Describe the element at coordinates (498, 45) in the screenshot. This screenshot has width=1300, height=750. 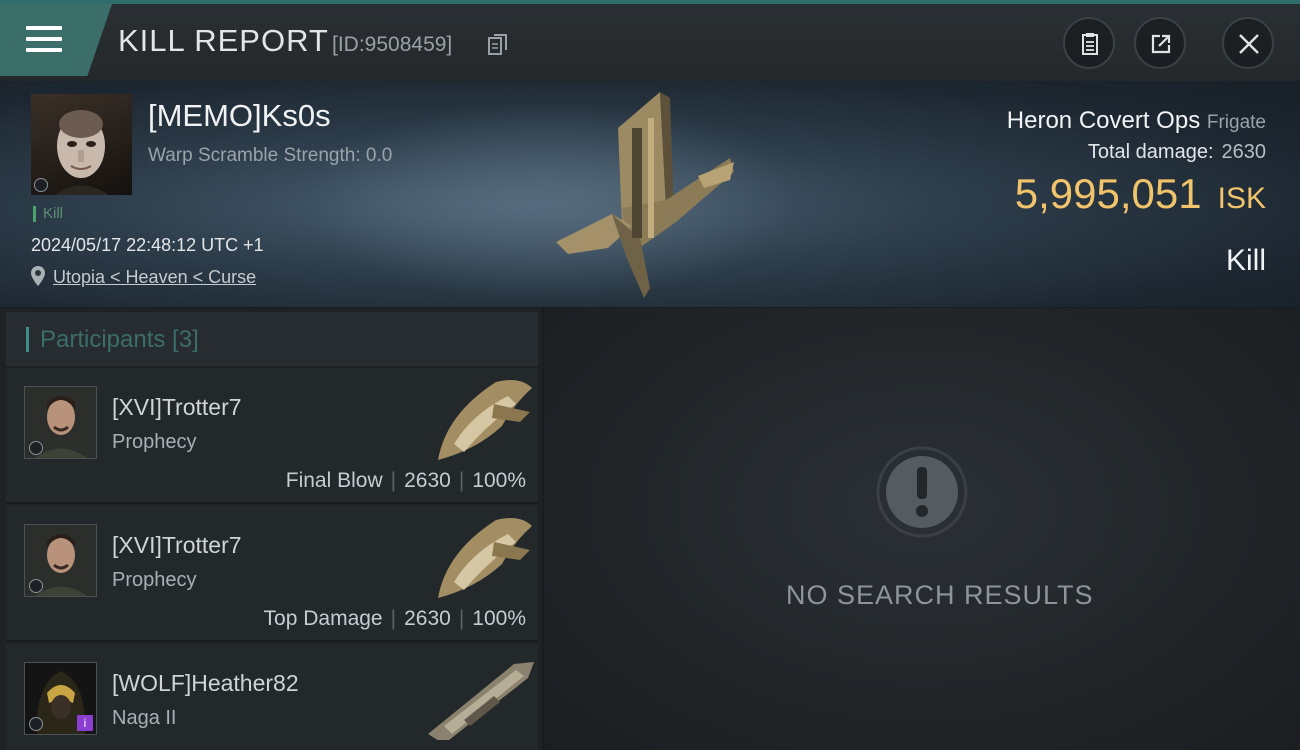
I see `copy-icon` at that location.